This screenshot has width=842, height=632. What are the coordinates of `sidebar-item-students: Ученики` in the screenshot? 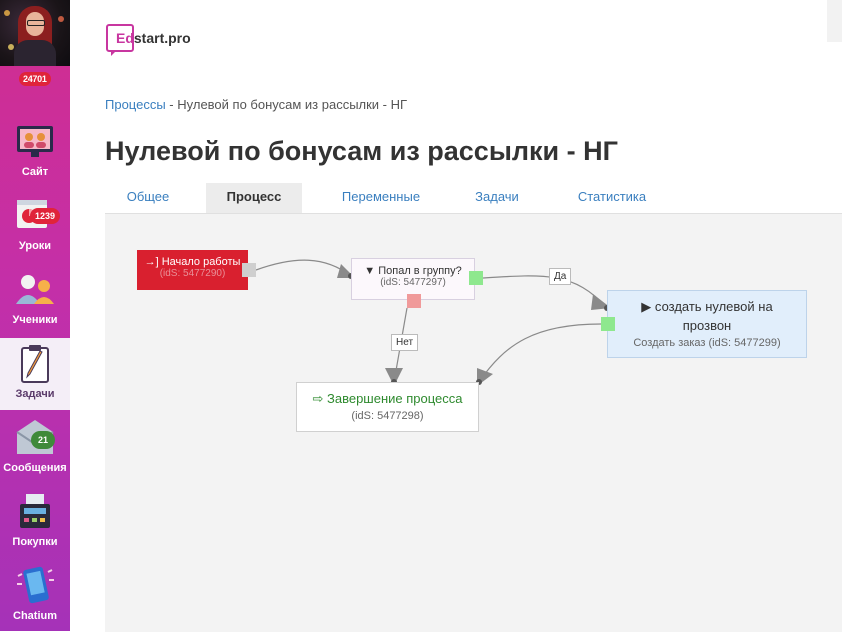 It's located at (35, 300).